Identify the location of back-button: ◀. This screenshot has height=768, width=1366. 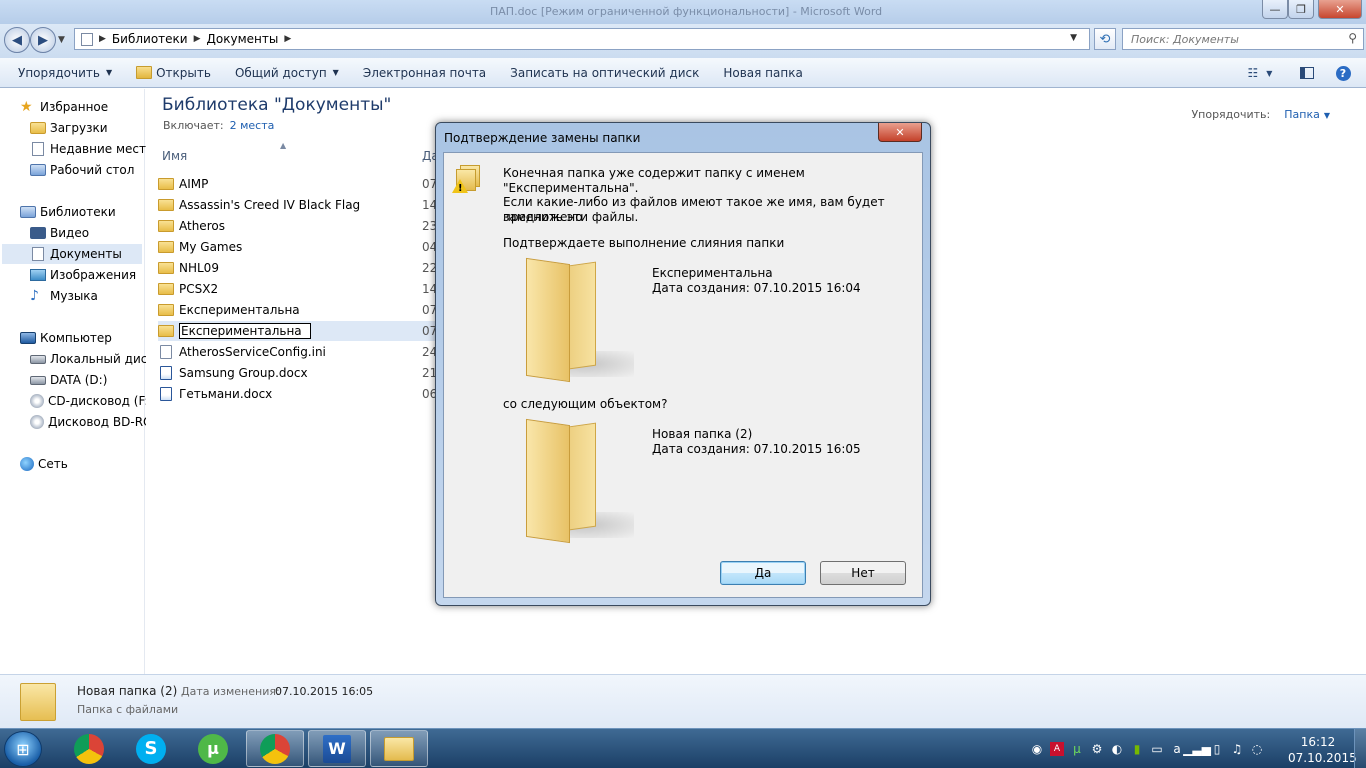
(17, 40).